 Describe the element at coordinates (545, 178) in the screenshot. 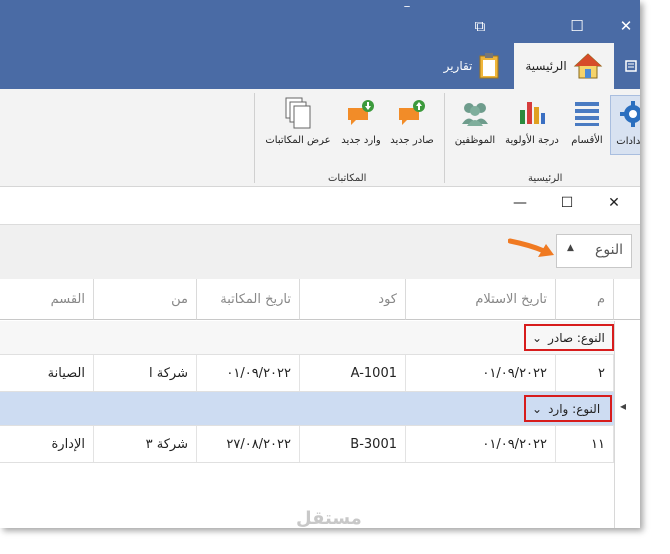

I see `group-label-main: الرئيسية` at that location.